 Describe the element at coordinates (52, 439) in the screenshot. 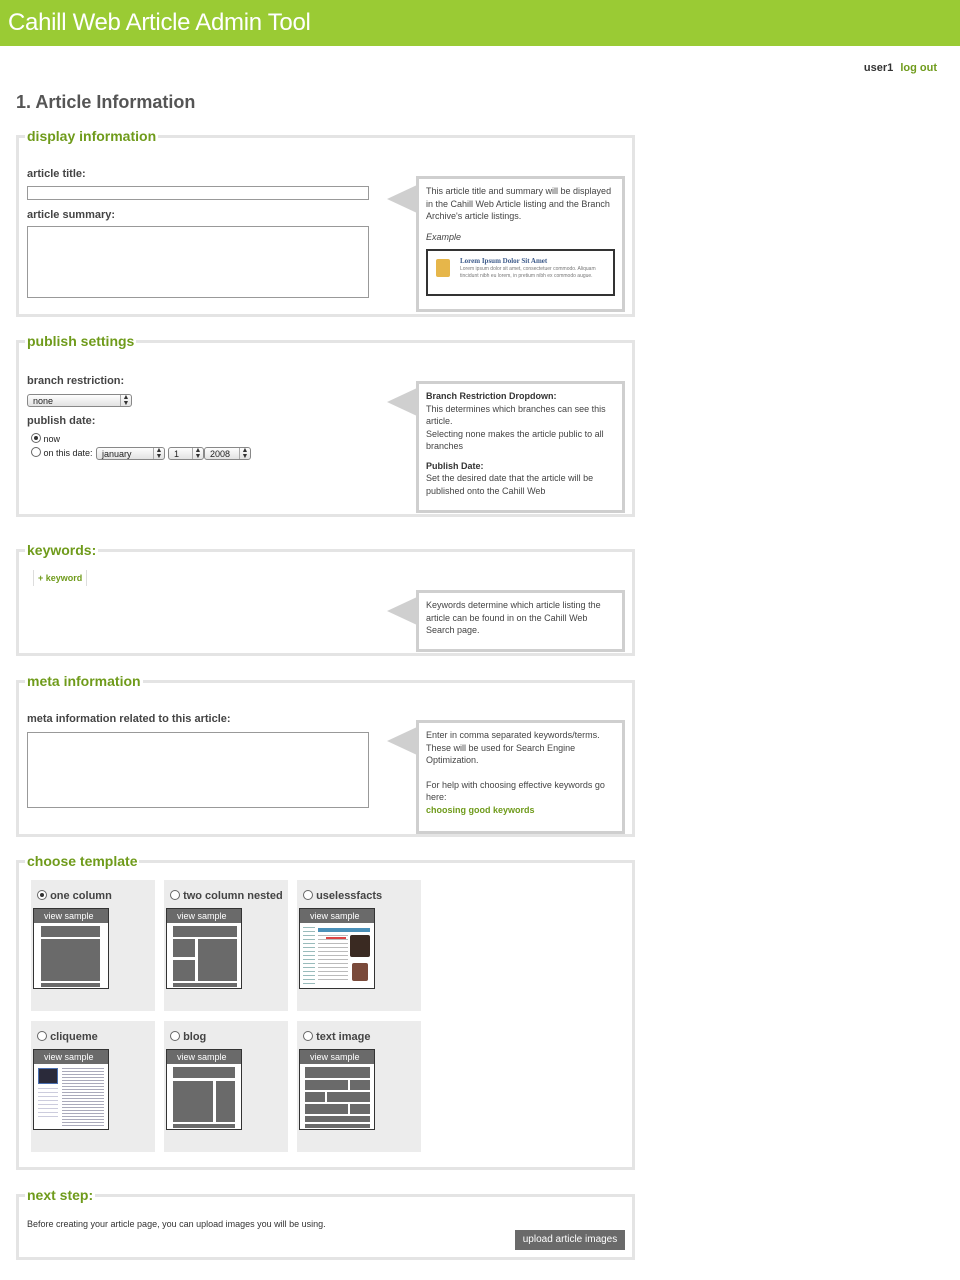

I see `radio-now-label: now` at that location.